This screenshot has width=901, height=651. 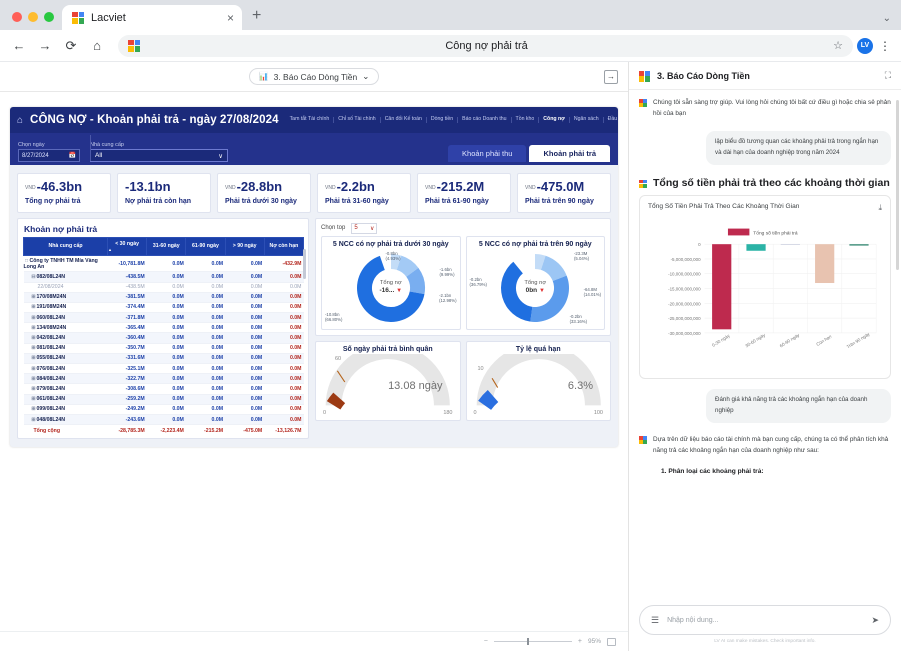 What do you see at coordinates (569, 153) in the screenshot?
I see `dashboard-tab-1: Khoản phải trả` at bounding box center [569, 153].